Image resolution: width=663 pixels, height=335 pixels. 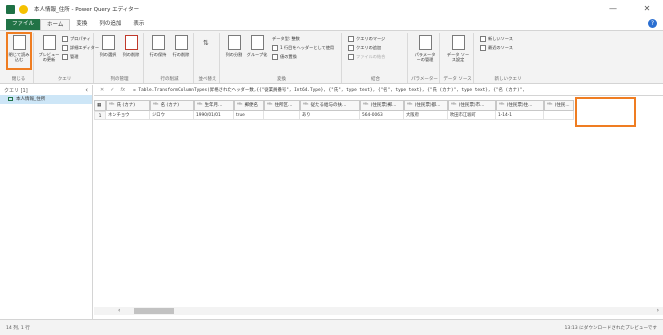 I want to click on combine-files-icon, so click(x=351, y=57).